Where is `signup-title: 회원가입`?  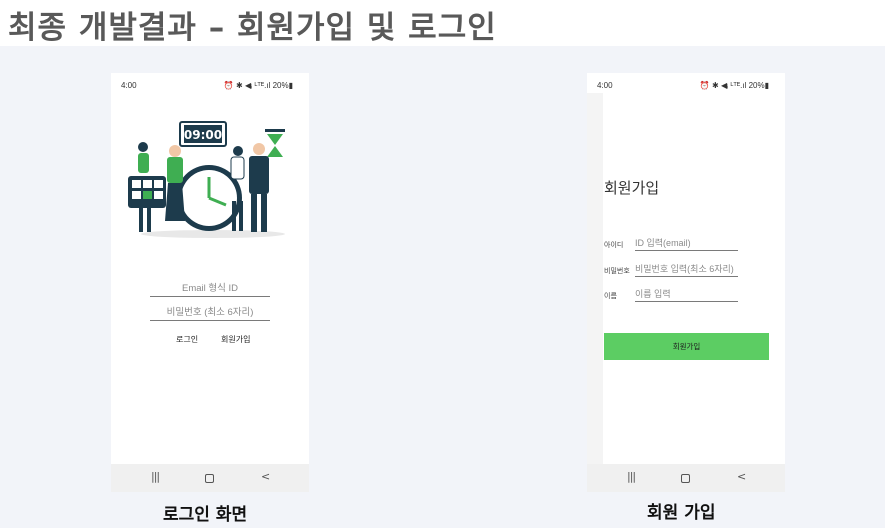
signup-title: 회원가입 is located at coordinates (632, 188).